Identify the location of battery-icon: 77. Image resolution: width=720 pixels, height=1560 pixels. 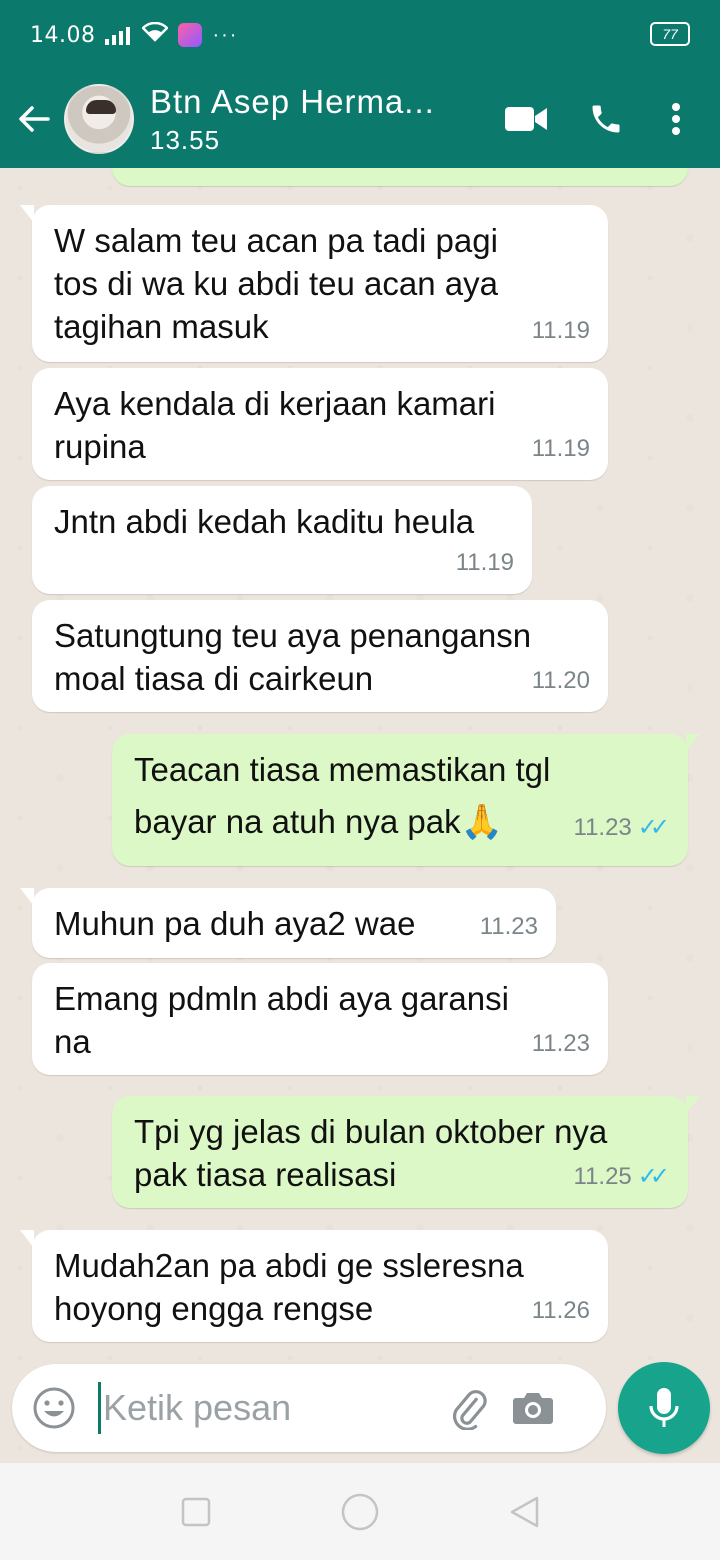
(670, 34).